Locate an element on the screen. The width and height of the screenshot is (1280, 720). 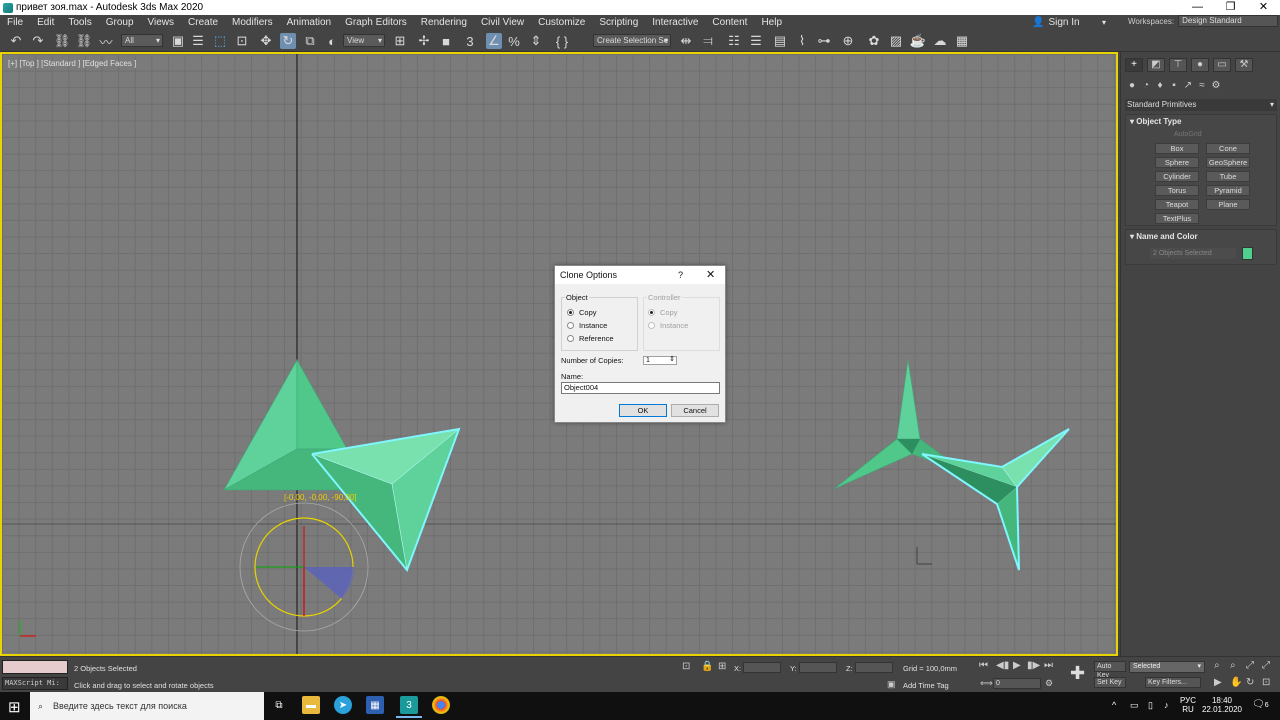
selection-filter-dropdown: All is located at coordinates (142, 40).